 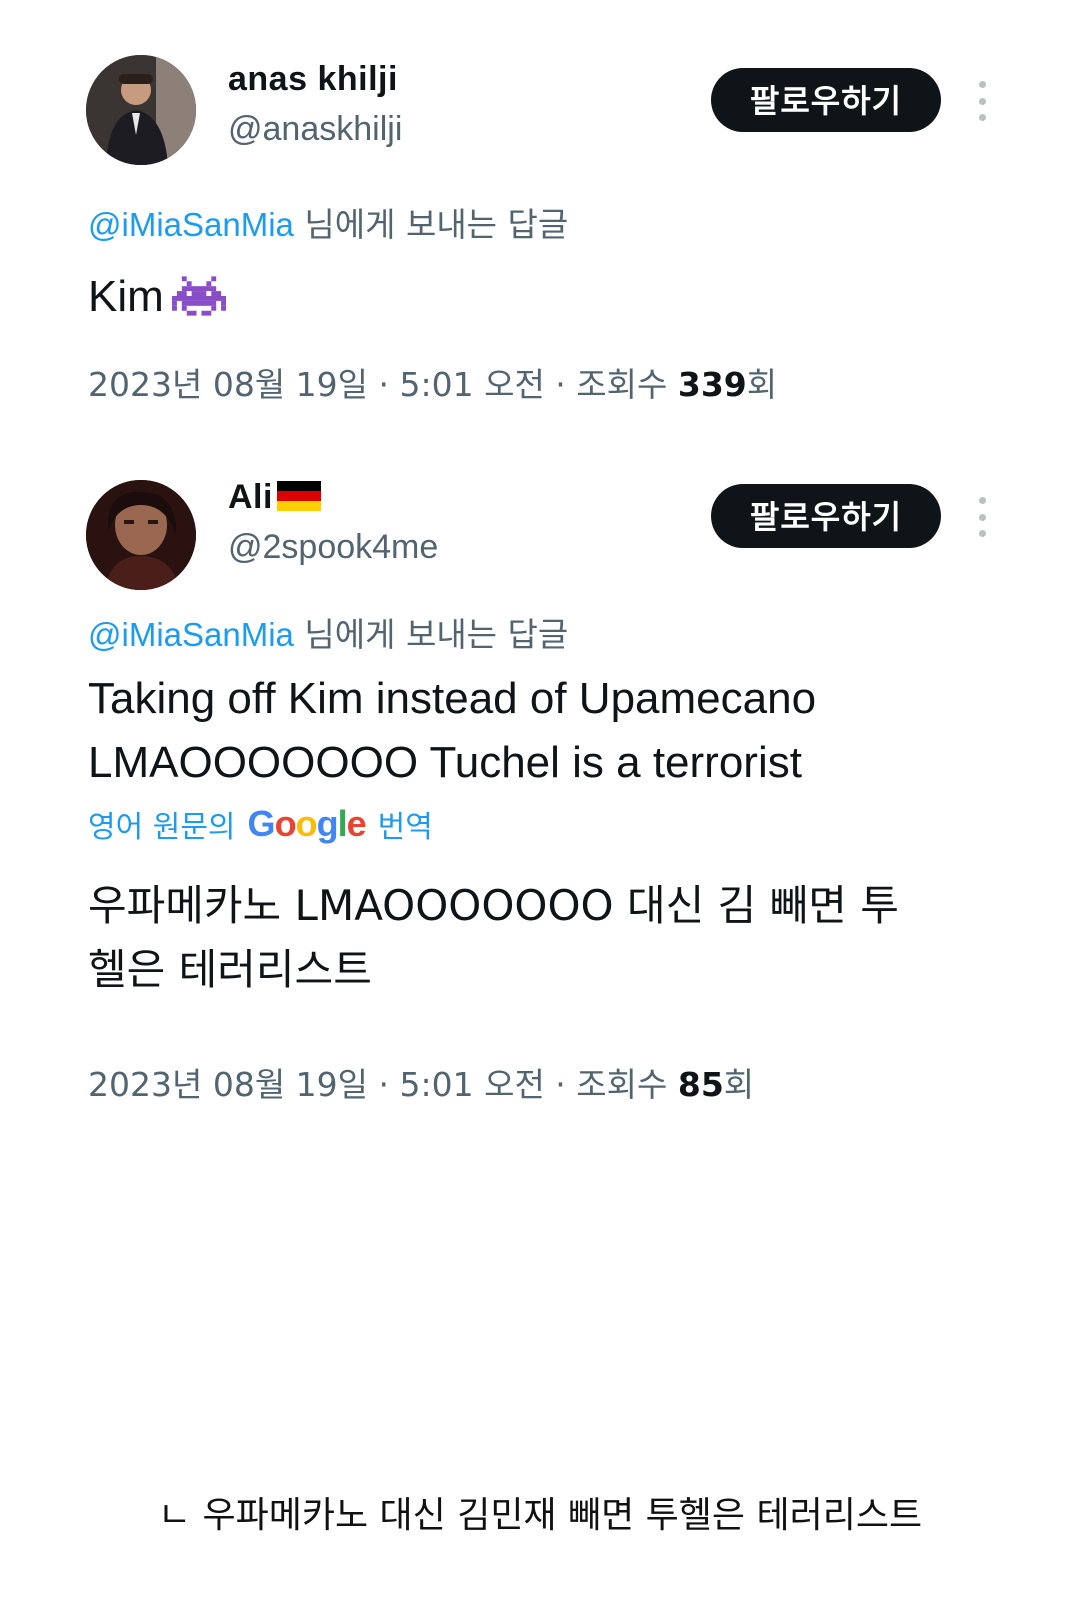 I want to click on translation-prefix: 영어 원문의, so click(x=162, y=827).